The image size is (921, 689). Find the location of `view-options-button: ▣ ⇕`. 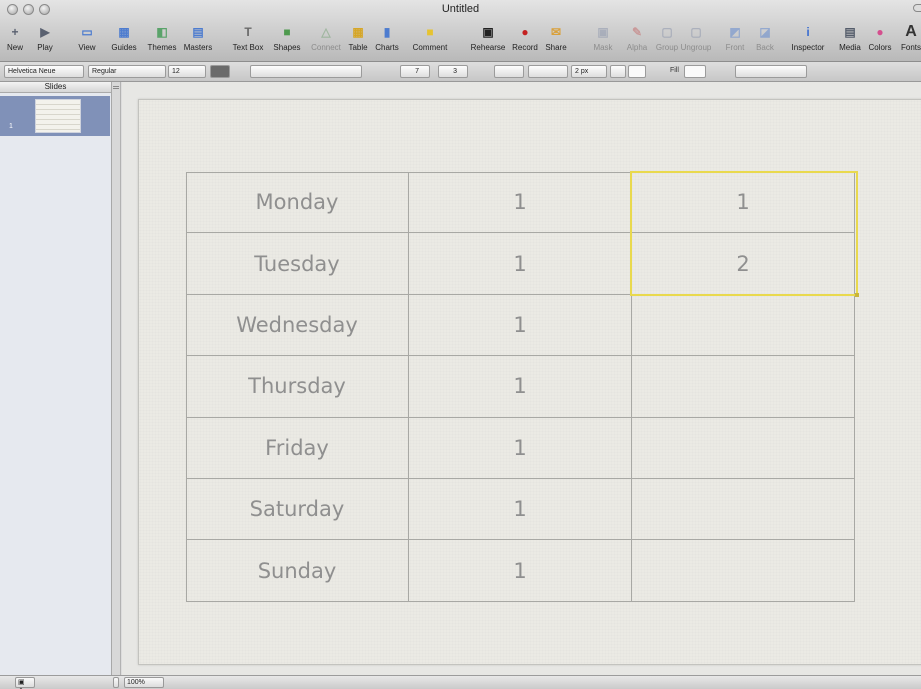

view-options-button: ▣ ⇕ is located at coordinates (25, 683).